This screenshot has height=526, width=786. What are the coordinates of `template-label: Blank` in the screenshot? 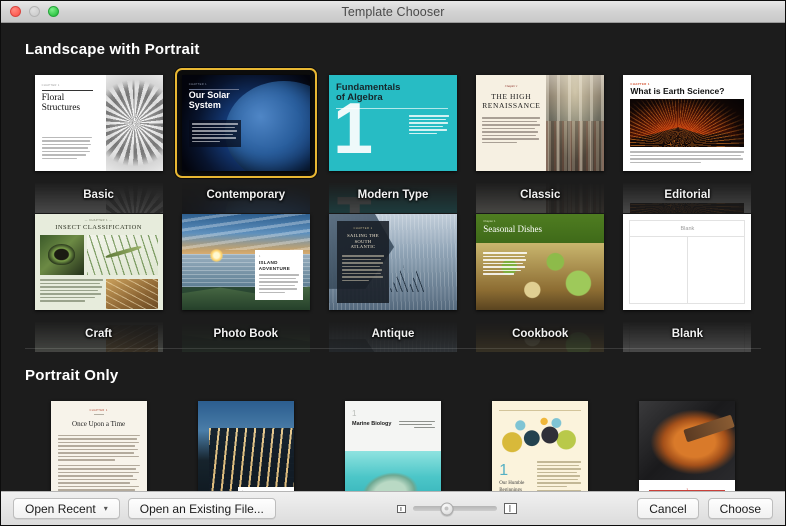 It's located at (687, 334).